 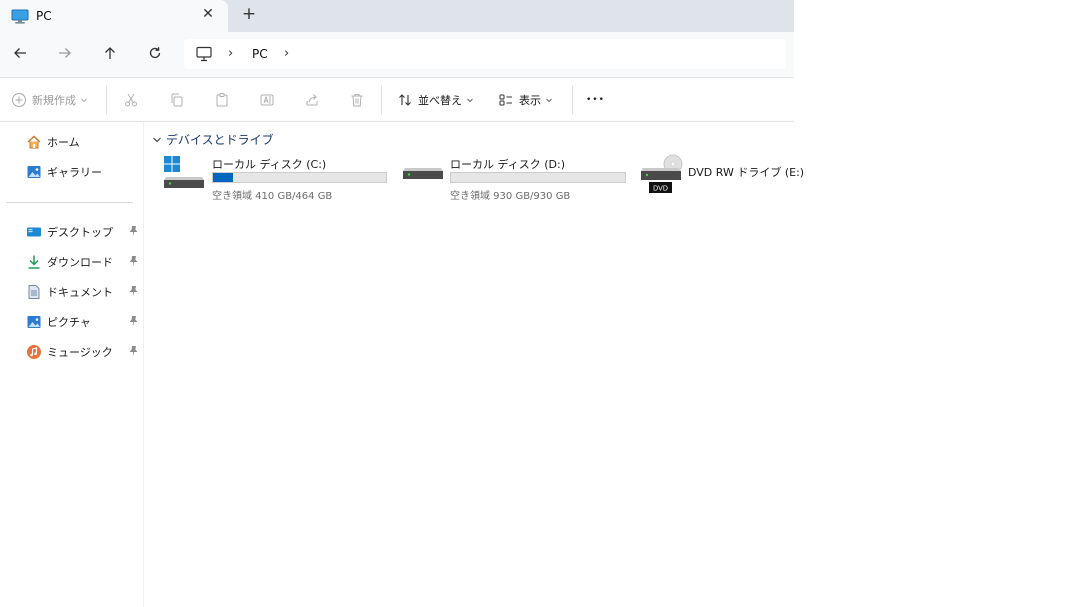 I want to click on up-button, so click(x=110, y=53).